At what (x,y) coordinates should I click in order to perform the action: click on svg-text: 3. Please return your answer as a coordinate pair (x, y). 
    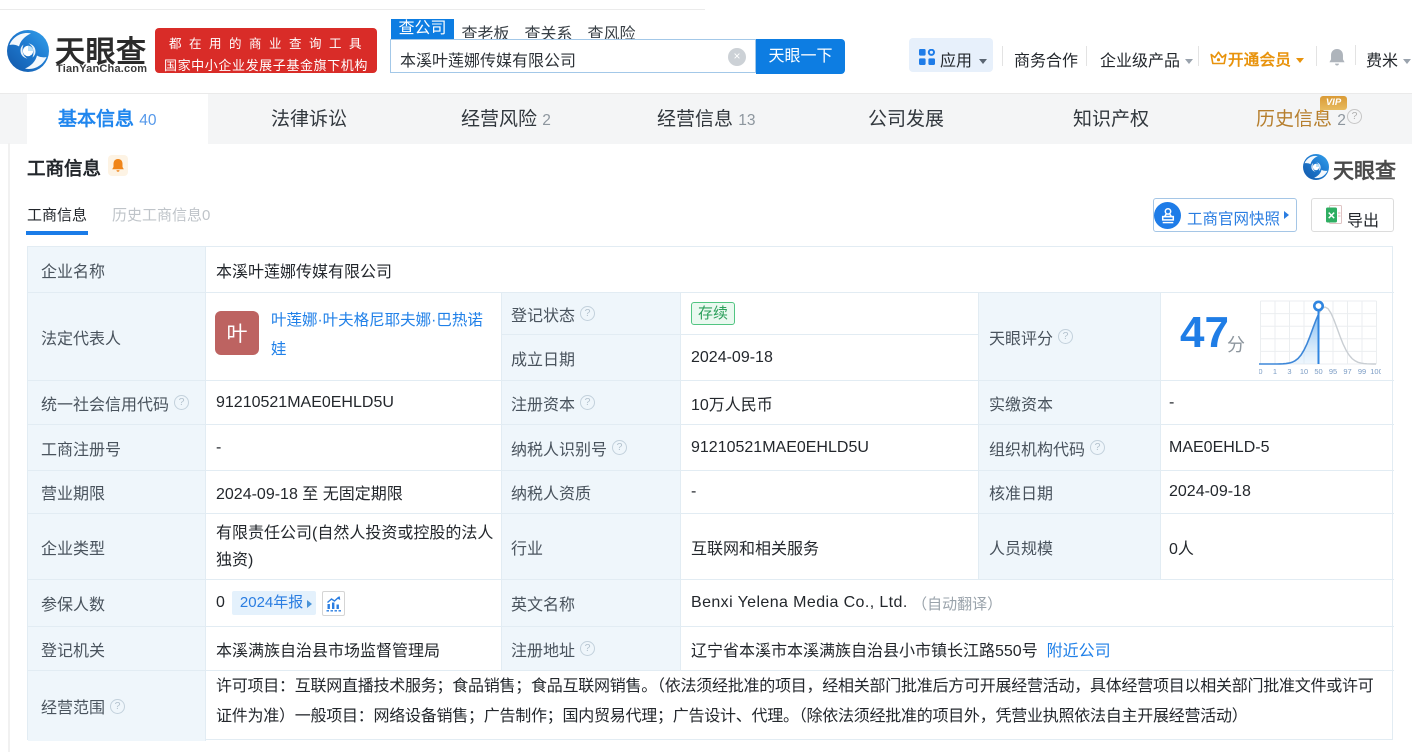
    Looking at the image, I should click on (1289, 371).